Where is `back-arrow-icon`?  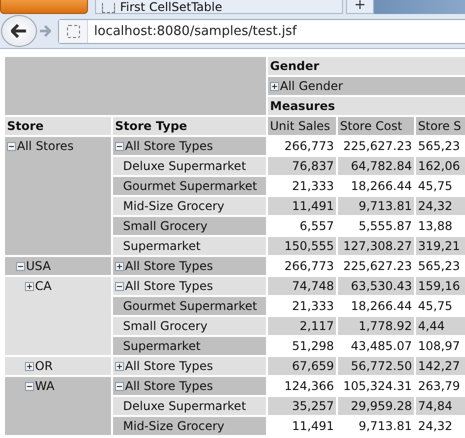 back-arrow-icon is located at coordinates (19, 31).